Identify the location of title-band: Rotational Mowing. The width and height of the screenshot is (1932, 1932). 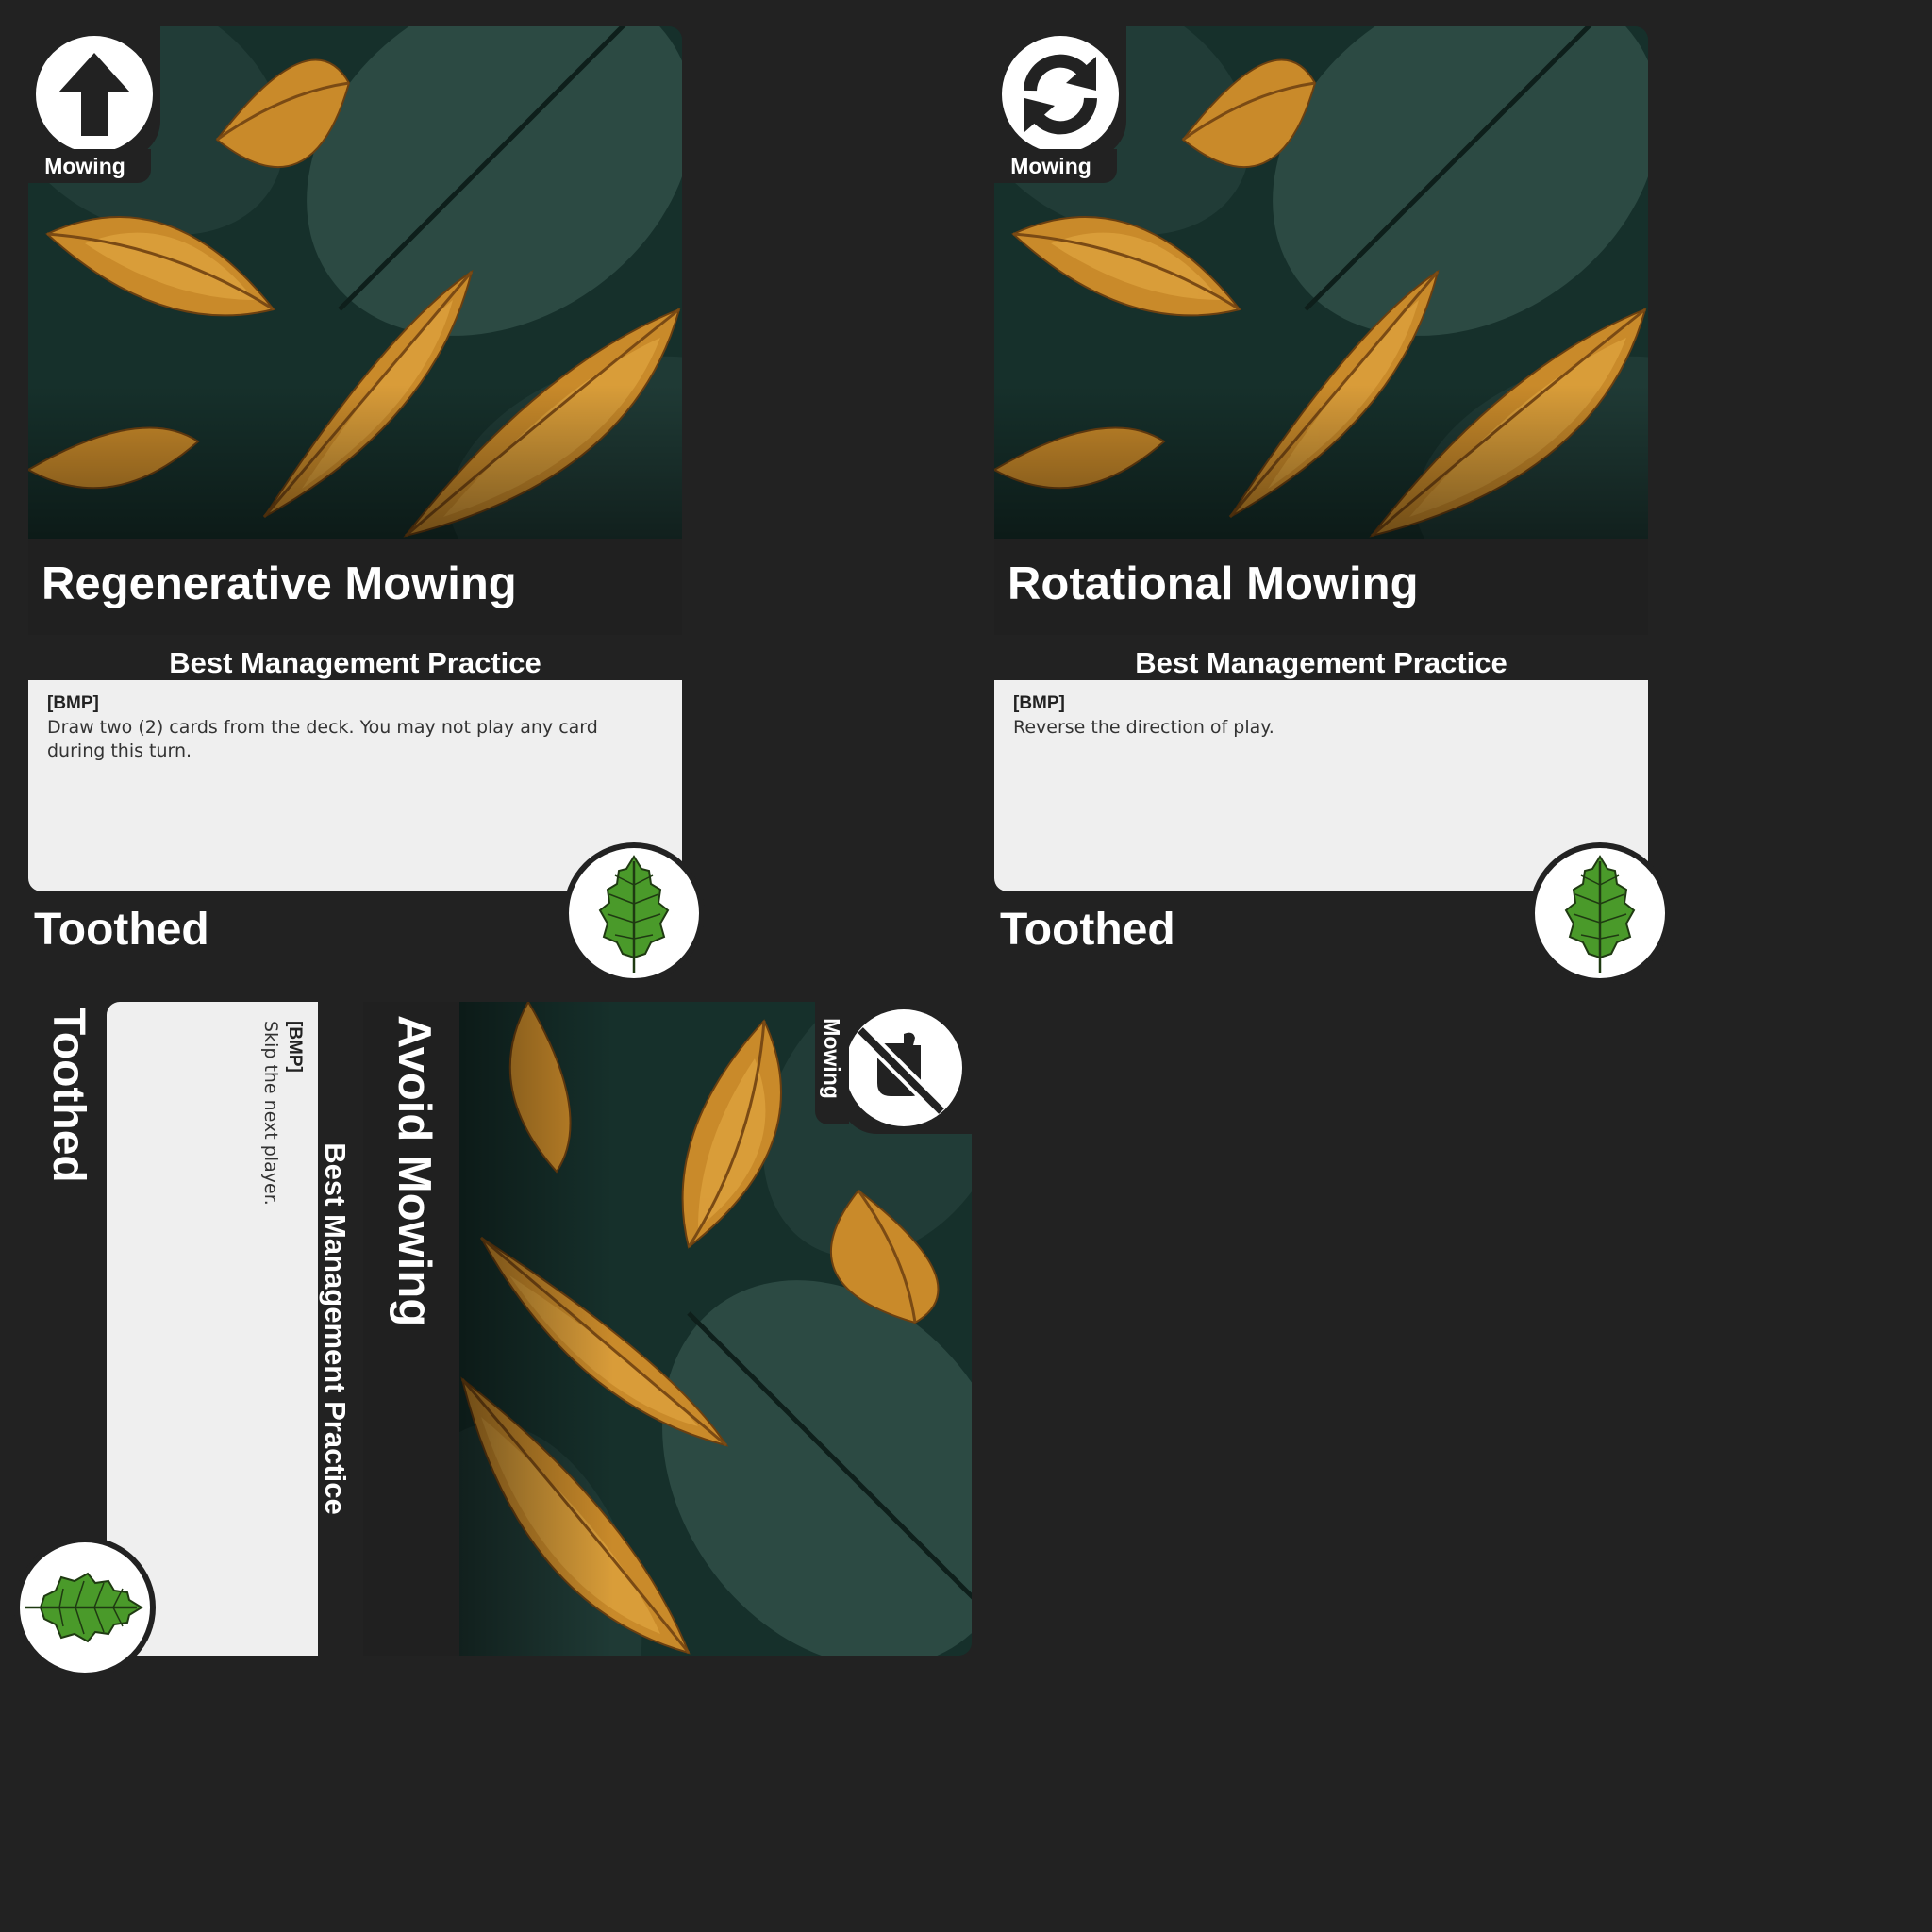
(1321, 587).